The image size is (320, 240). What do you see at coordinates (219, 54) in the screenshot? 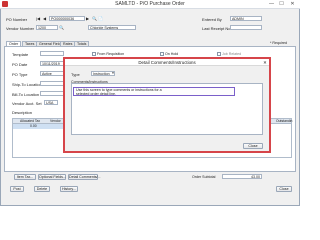
I see `job-related-checkbox` at bounding box center [219, 54].